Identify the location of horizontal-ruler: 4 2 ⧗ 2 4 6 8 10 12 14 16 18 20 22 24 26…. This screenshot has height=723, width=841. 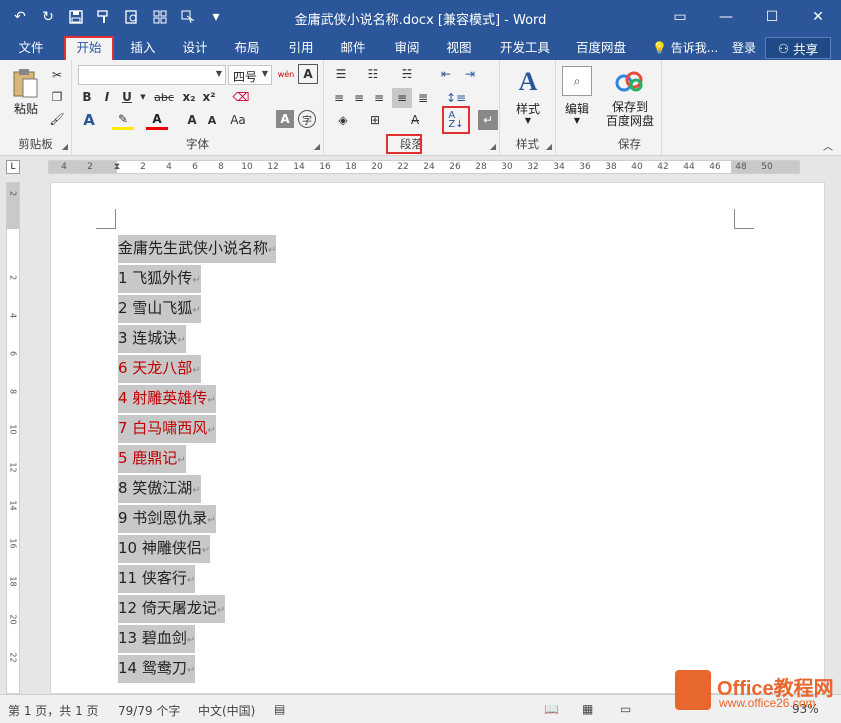
(424, 167).